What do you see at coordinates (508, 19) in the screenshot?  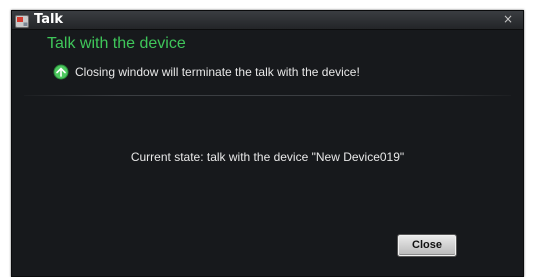 I see `close-icon: ×` at bounding box center [508, 19].